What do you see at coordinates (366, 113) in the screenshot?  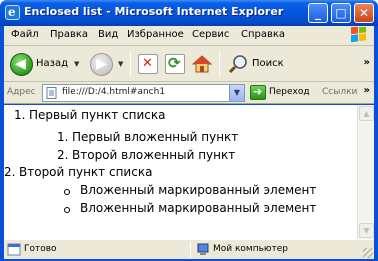 I see `scroll-up-icon: ▲` at bounding box center [366, 113].